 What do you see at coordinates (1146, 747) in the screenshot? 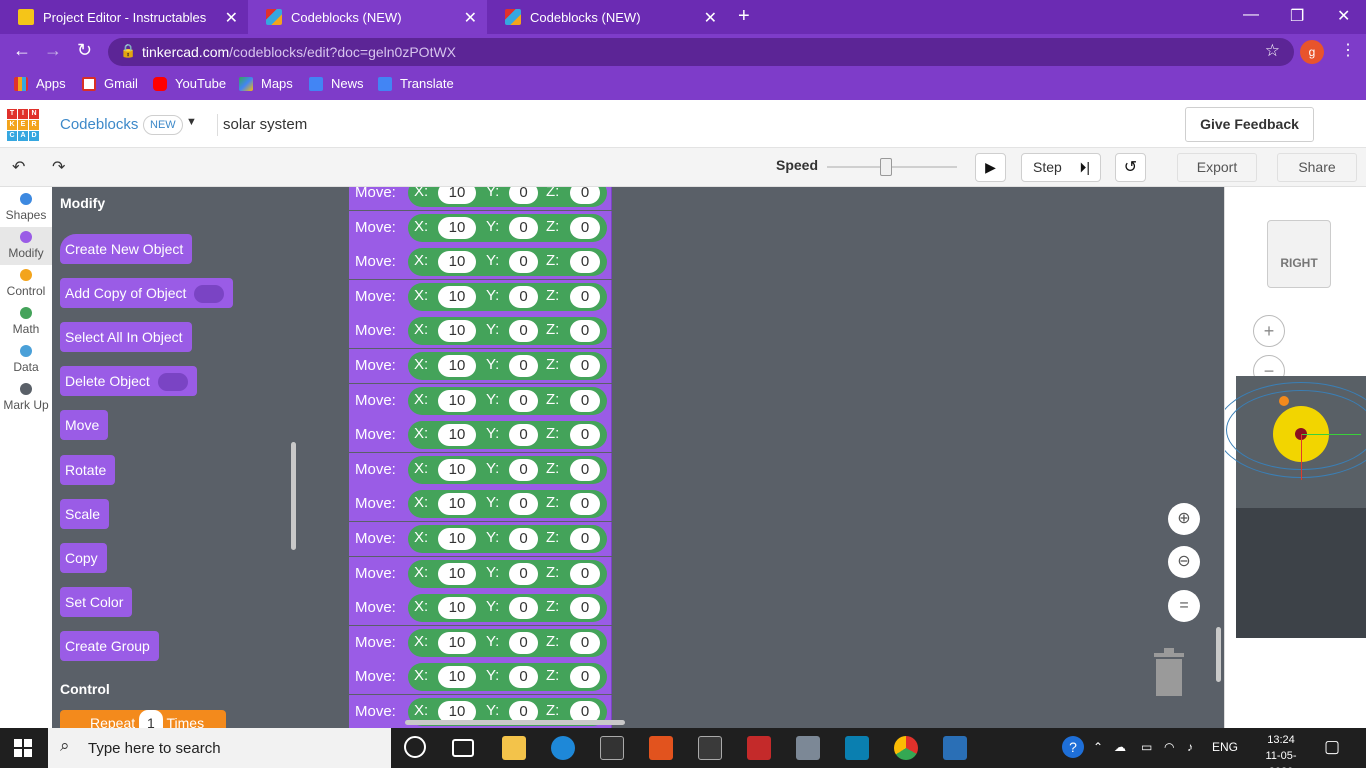
I see `battery-icon: ▭` at bounding box center [1146, 747].